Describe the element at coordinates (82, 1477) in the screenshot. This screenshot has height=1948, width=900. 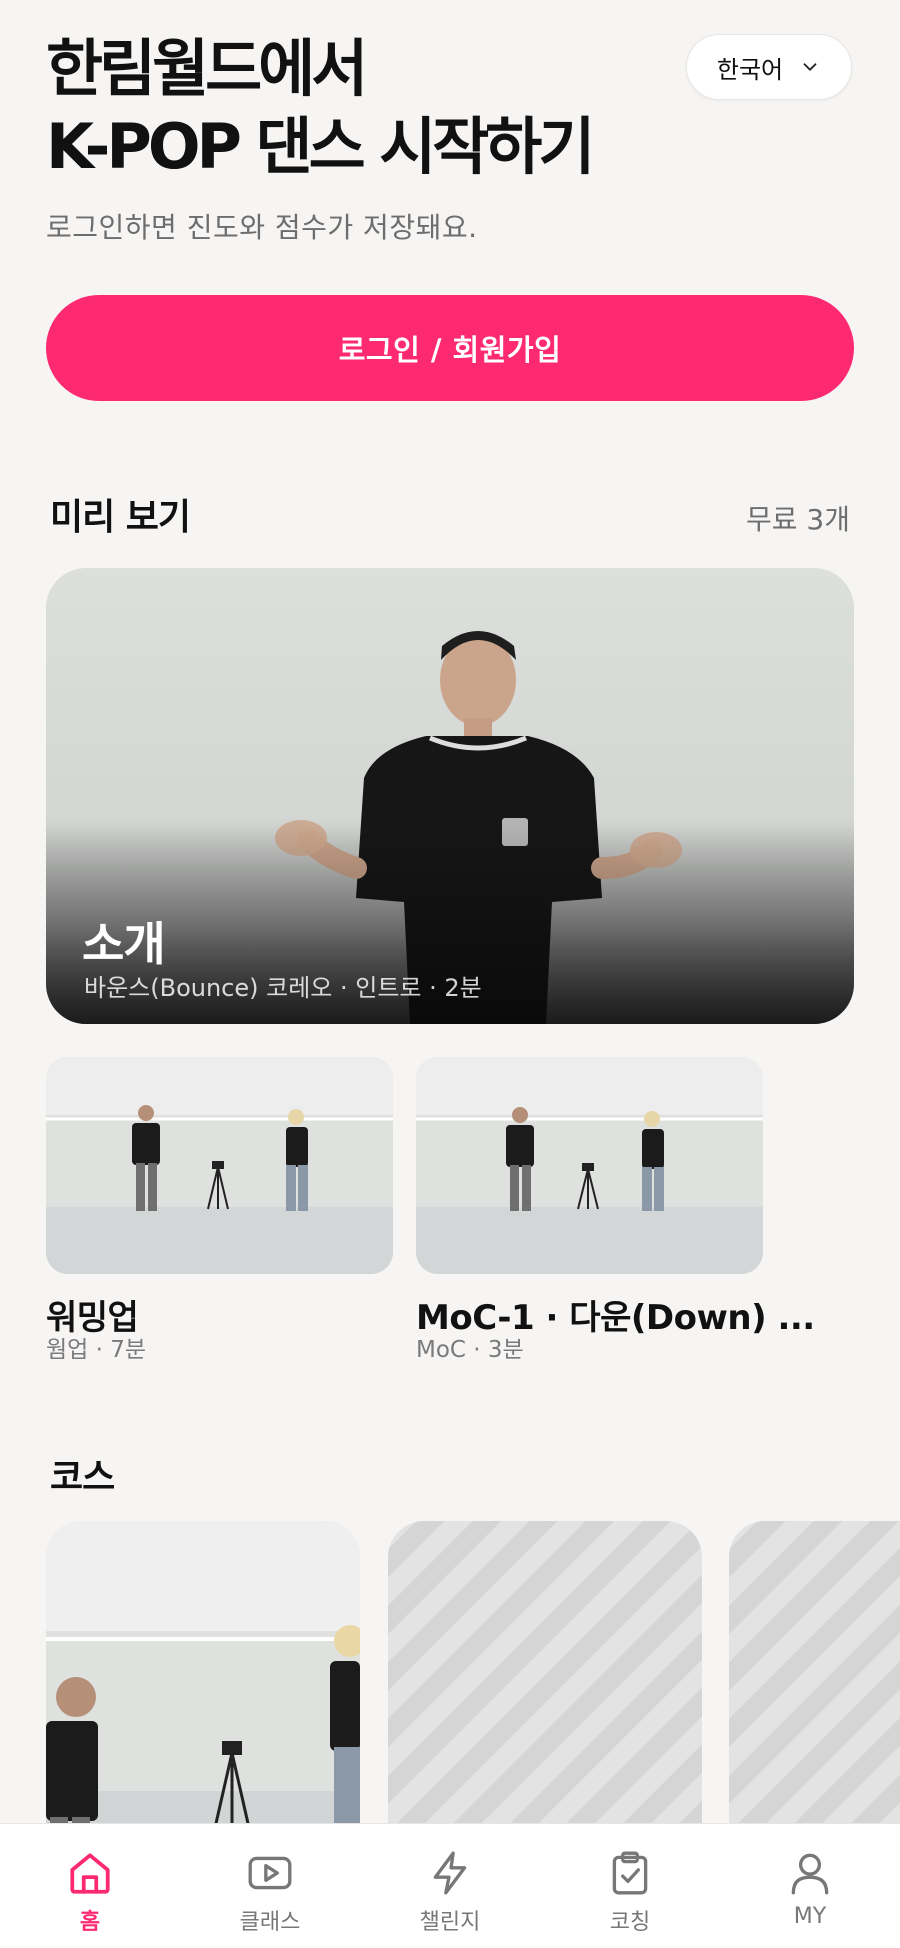
I see `courses-section-title: 코스` at that location.